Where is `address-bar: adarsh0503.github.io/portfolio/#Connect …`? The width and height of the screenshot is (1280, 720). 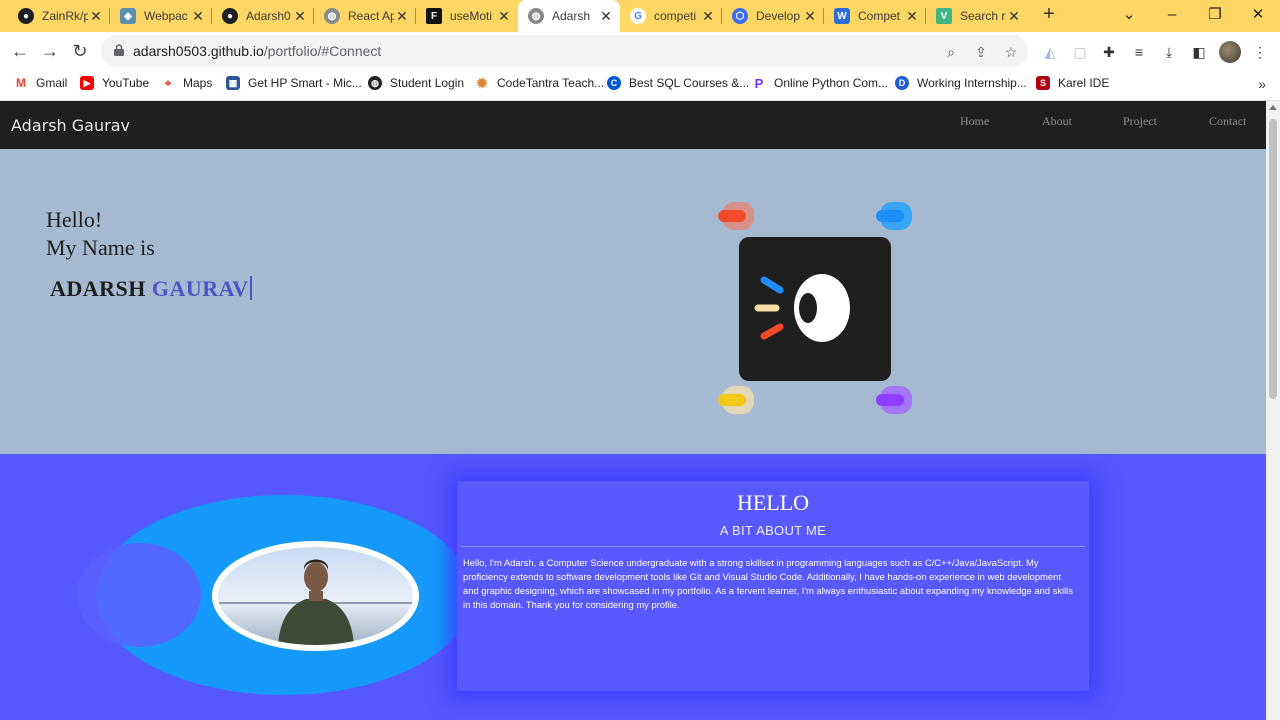 address-bar: adarsh0503.github.io/portfolio/#Connect … is located at coordinates (564, 51).